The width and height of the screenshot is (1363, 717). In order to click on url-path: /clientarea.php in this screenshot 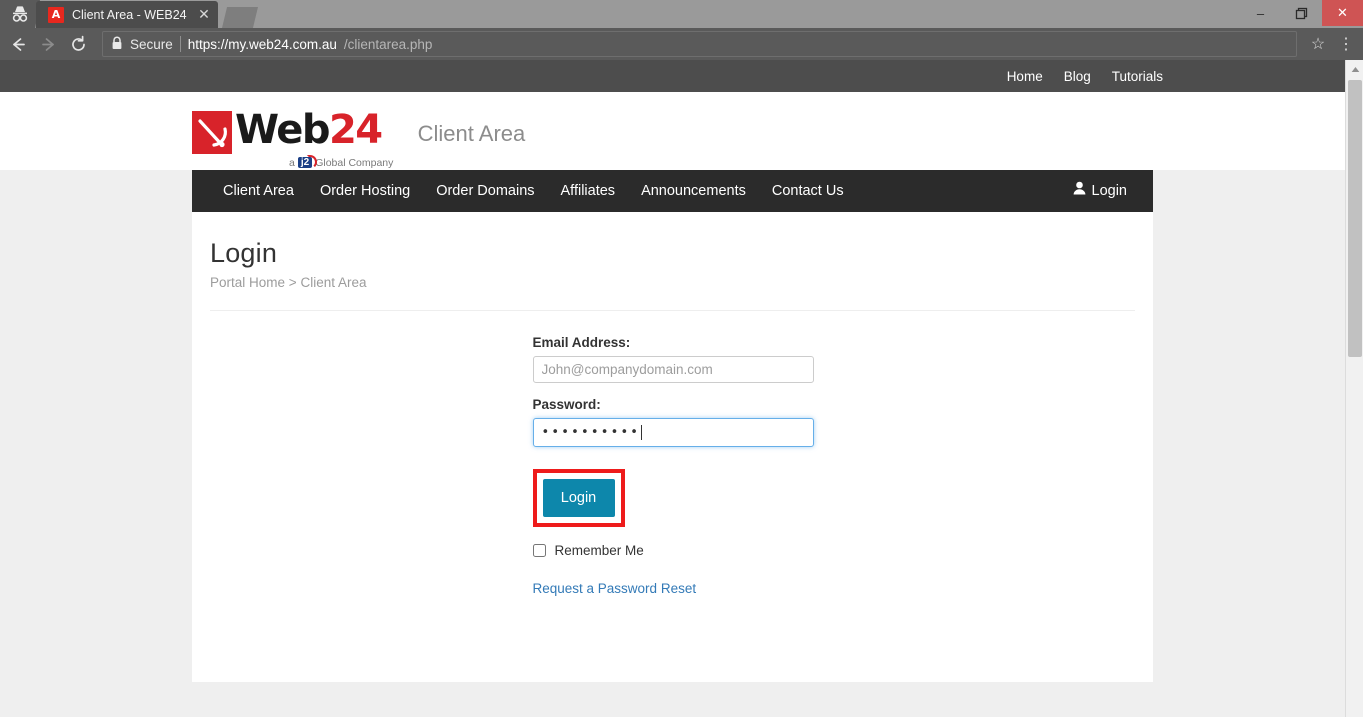, I will do `click(388, 44)`.